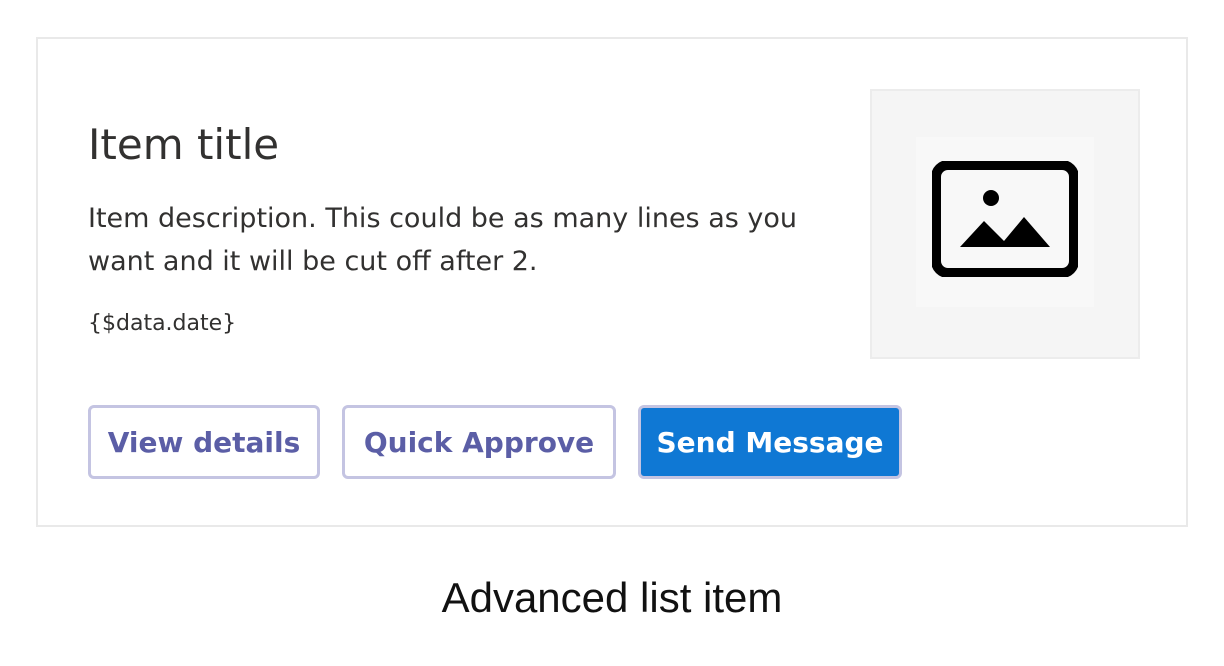  What do you see at coordinates (162, 323) in the screenshot?
I see `item-date: {$data.date}` at bounding box center [162, 323].